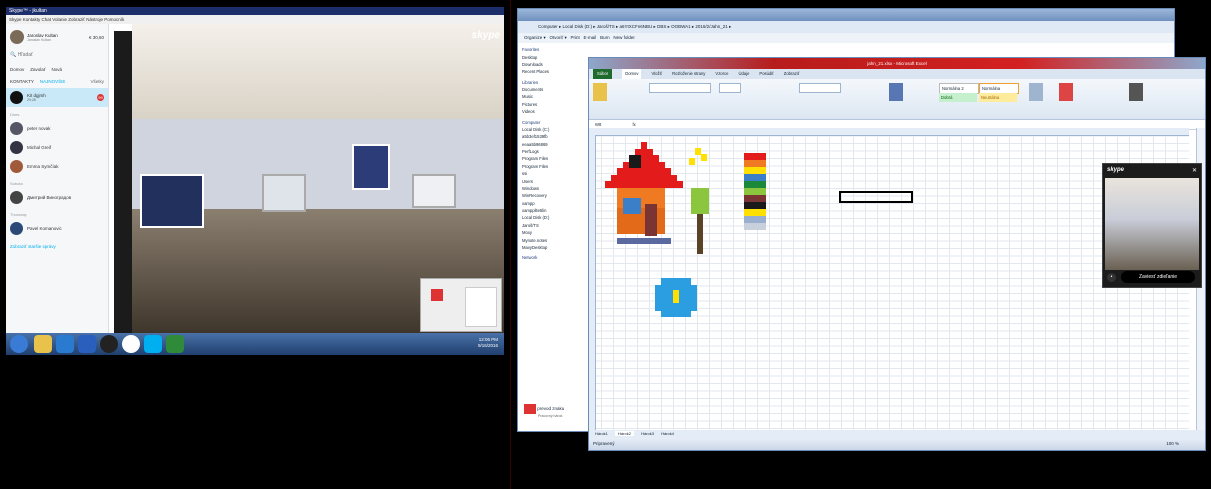 This screenshot has height=489, width=1211. I want to click on email-button: E-mail, so click(590, 37).